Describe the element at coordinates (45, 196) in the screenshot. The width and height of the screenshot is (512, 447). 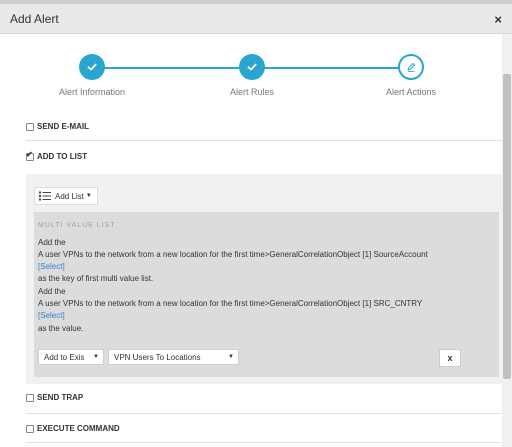
I see `list-icon` at that location.